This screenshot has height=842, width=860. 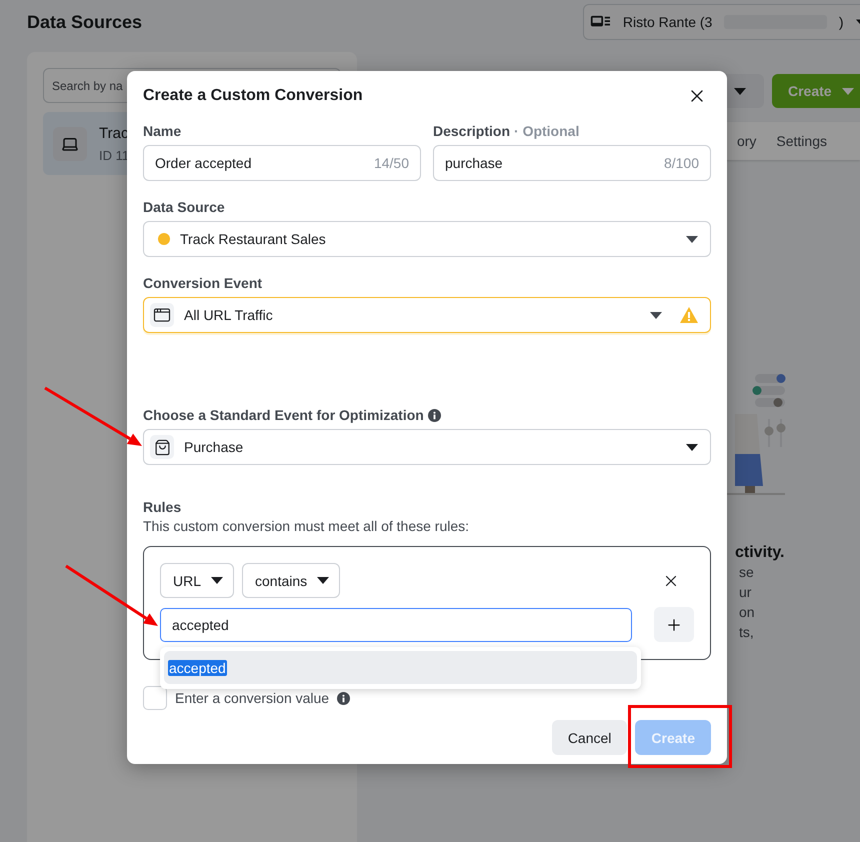 I want to click on account-name: Risto Rante (3, so click(x=667, y=22).